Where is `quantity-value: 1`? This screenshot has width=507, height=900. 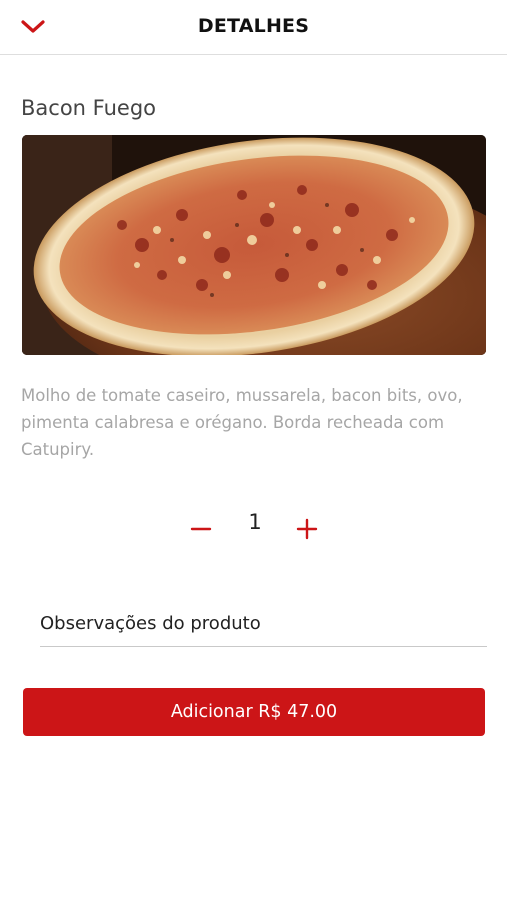
quantity-value: 1 is located at coordinates (255, 522).